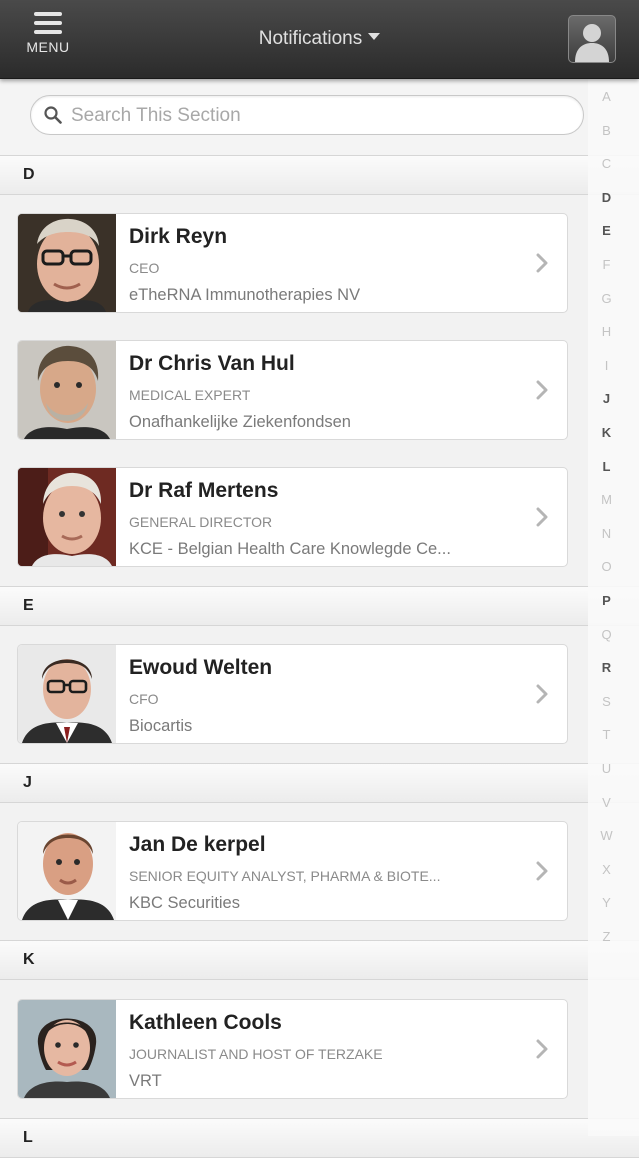 The height and width of the screenshot is (1158, 639). I want to click on contact-name: Kathleen Cools, so click(205, 1022).